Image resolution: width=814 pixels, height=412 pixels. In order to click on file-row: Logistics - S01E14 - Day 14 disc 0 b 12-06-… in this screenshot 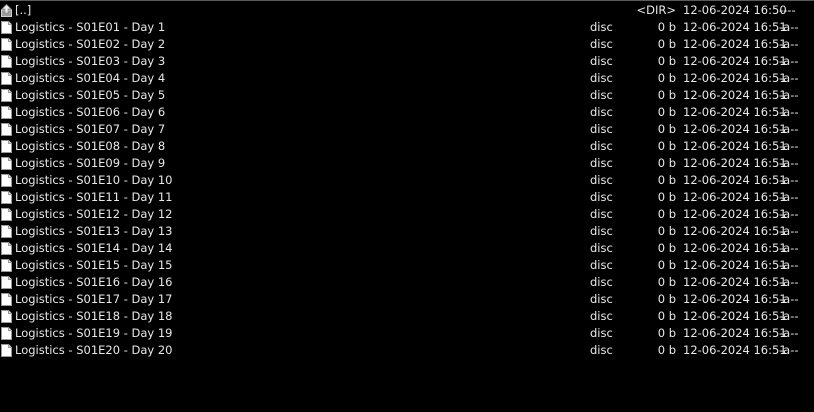, I will do `click(407, 248)`.